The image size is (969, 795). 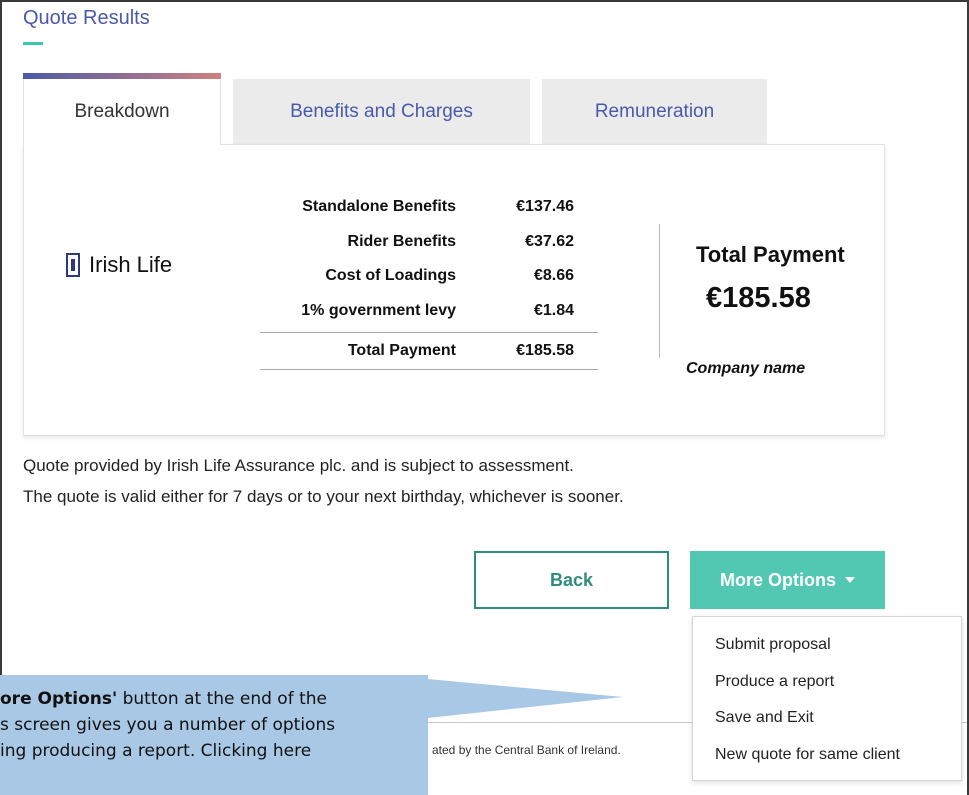 I want to click on title-underline, so click(x=33, y=43).